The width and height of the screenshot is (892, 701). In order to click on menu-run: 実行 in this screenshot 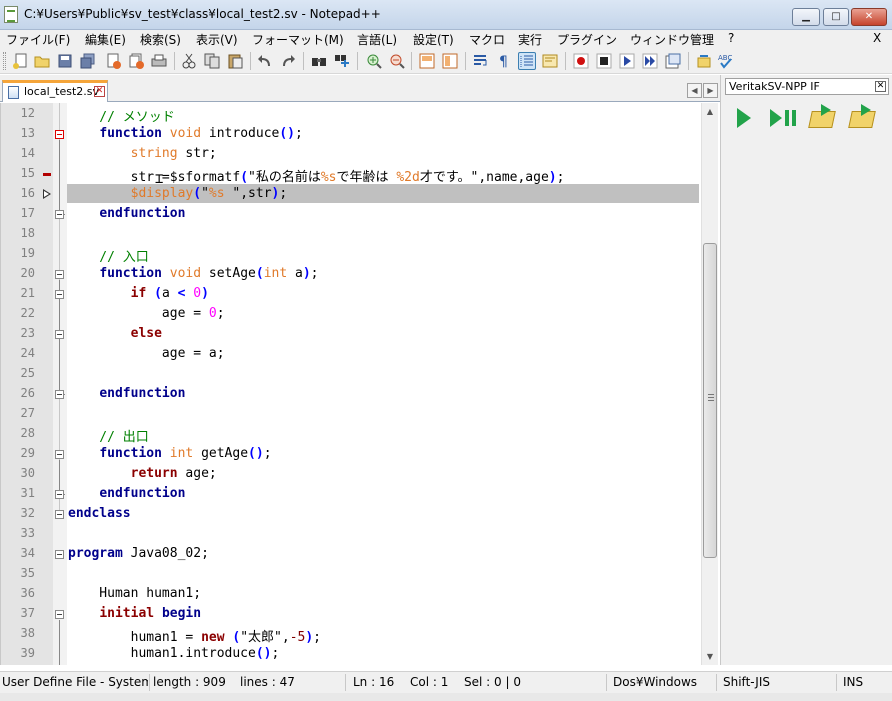, I will do `click(530, 39)`.